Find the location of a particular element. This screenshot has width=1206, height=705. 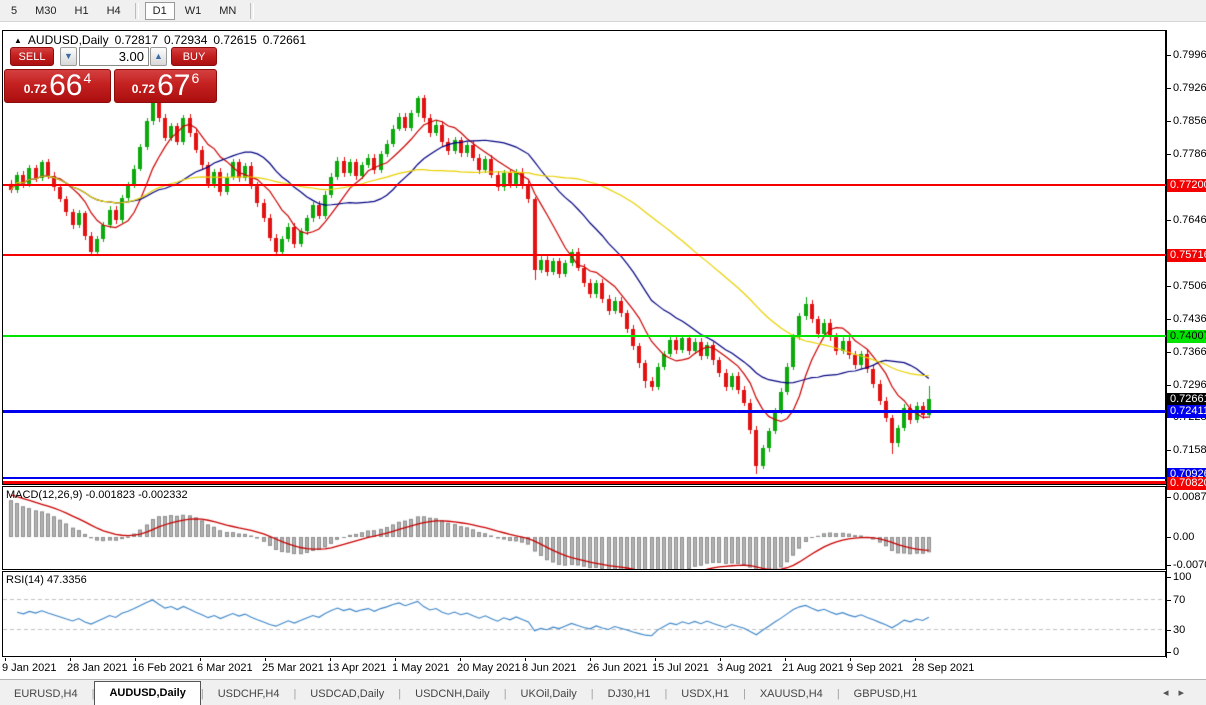

price-badge-0.70820: 0.70820 is located at coordinates (1186, 483).